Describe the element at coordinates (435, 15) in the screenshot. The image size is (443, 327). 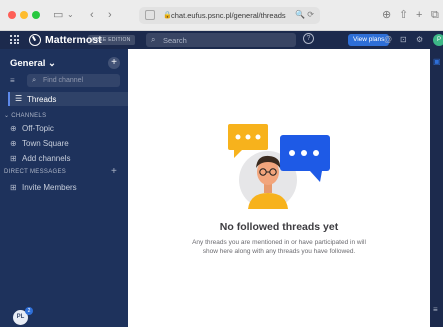
I see `tab-overview-icon: ⧉` at that location.